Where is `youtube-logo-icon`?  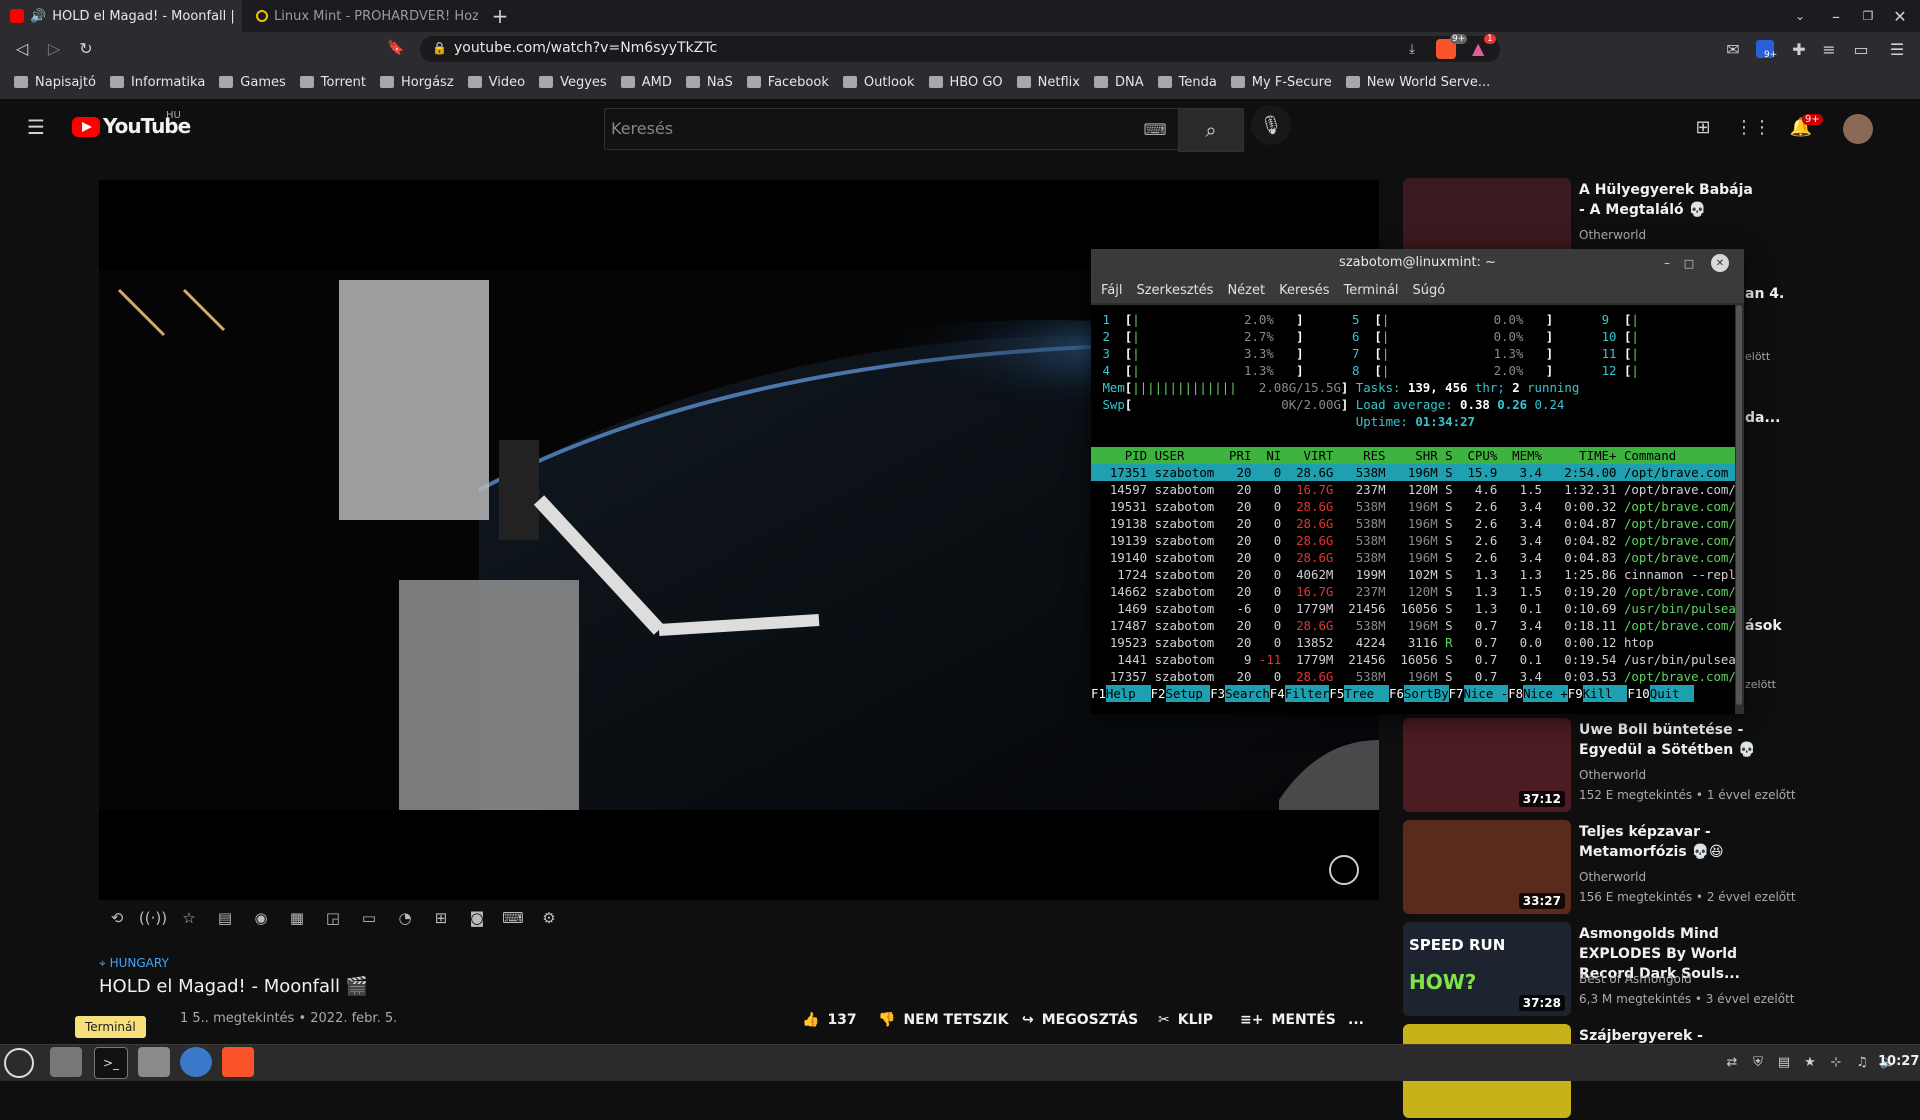 youtube-logo-icon is located at coordinates (86, 127).